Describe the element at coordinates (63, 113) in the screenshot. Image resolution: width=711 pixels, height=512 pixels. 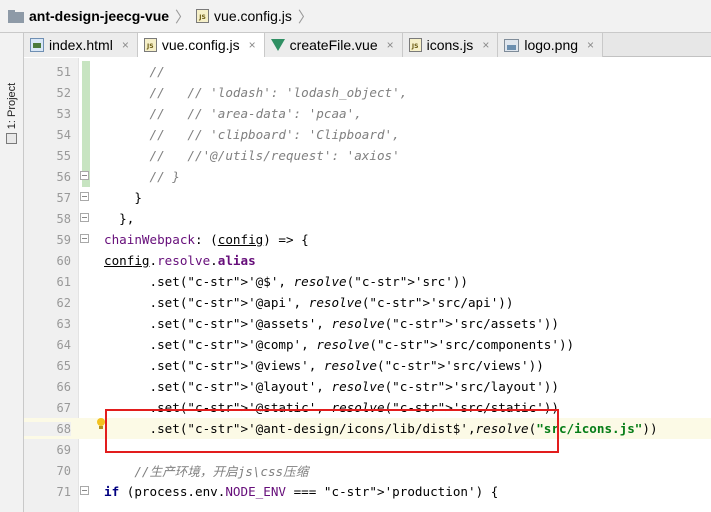
I see `line-number: 53` at that location.